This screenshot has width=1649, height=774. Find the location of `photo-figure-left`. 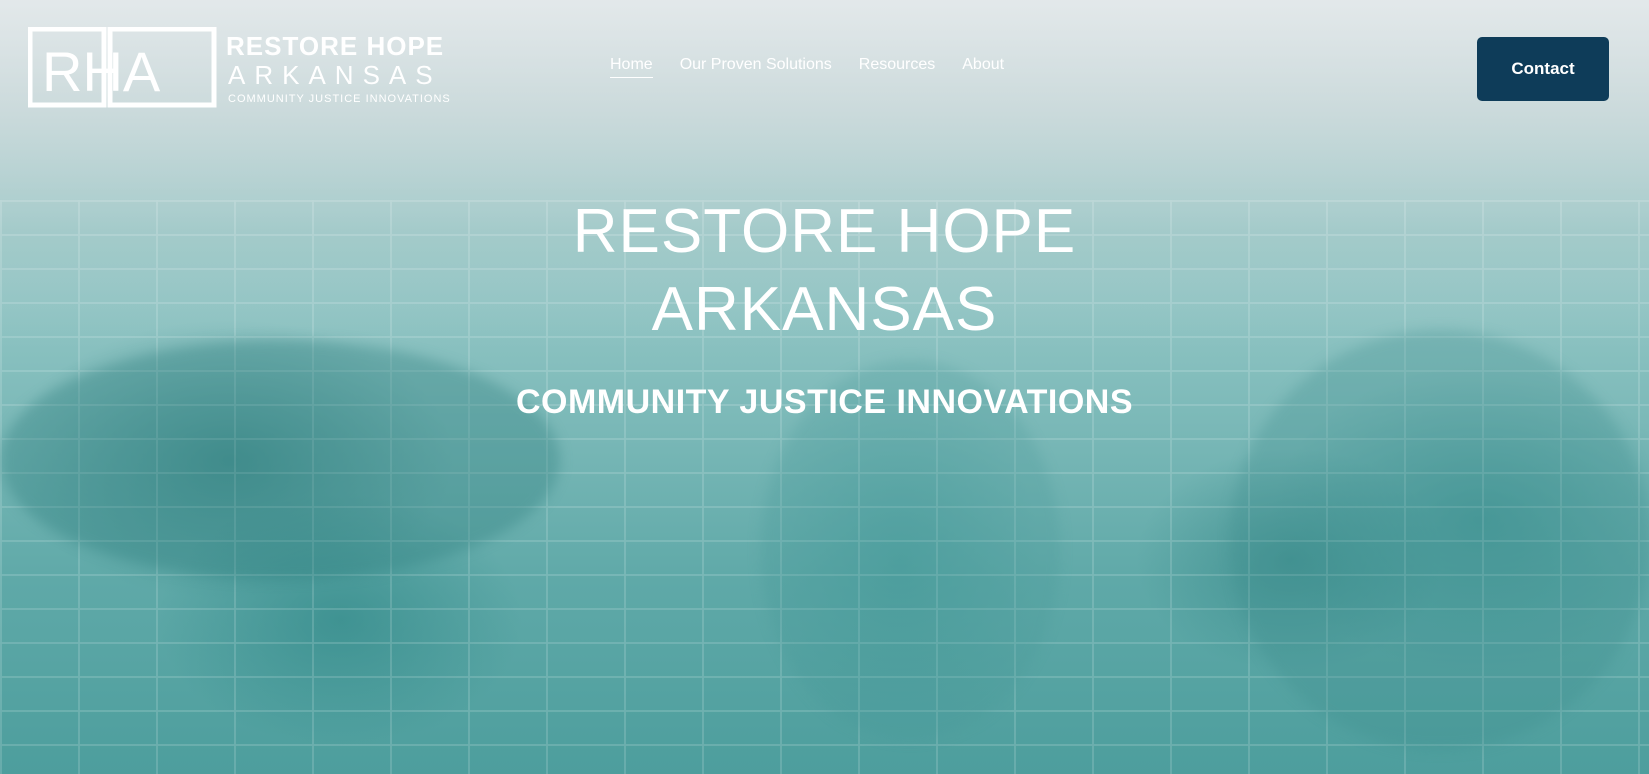

photo-figure-left is located at coordinates (280, 460).